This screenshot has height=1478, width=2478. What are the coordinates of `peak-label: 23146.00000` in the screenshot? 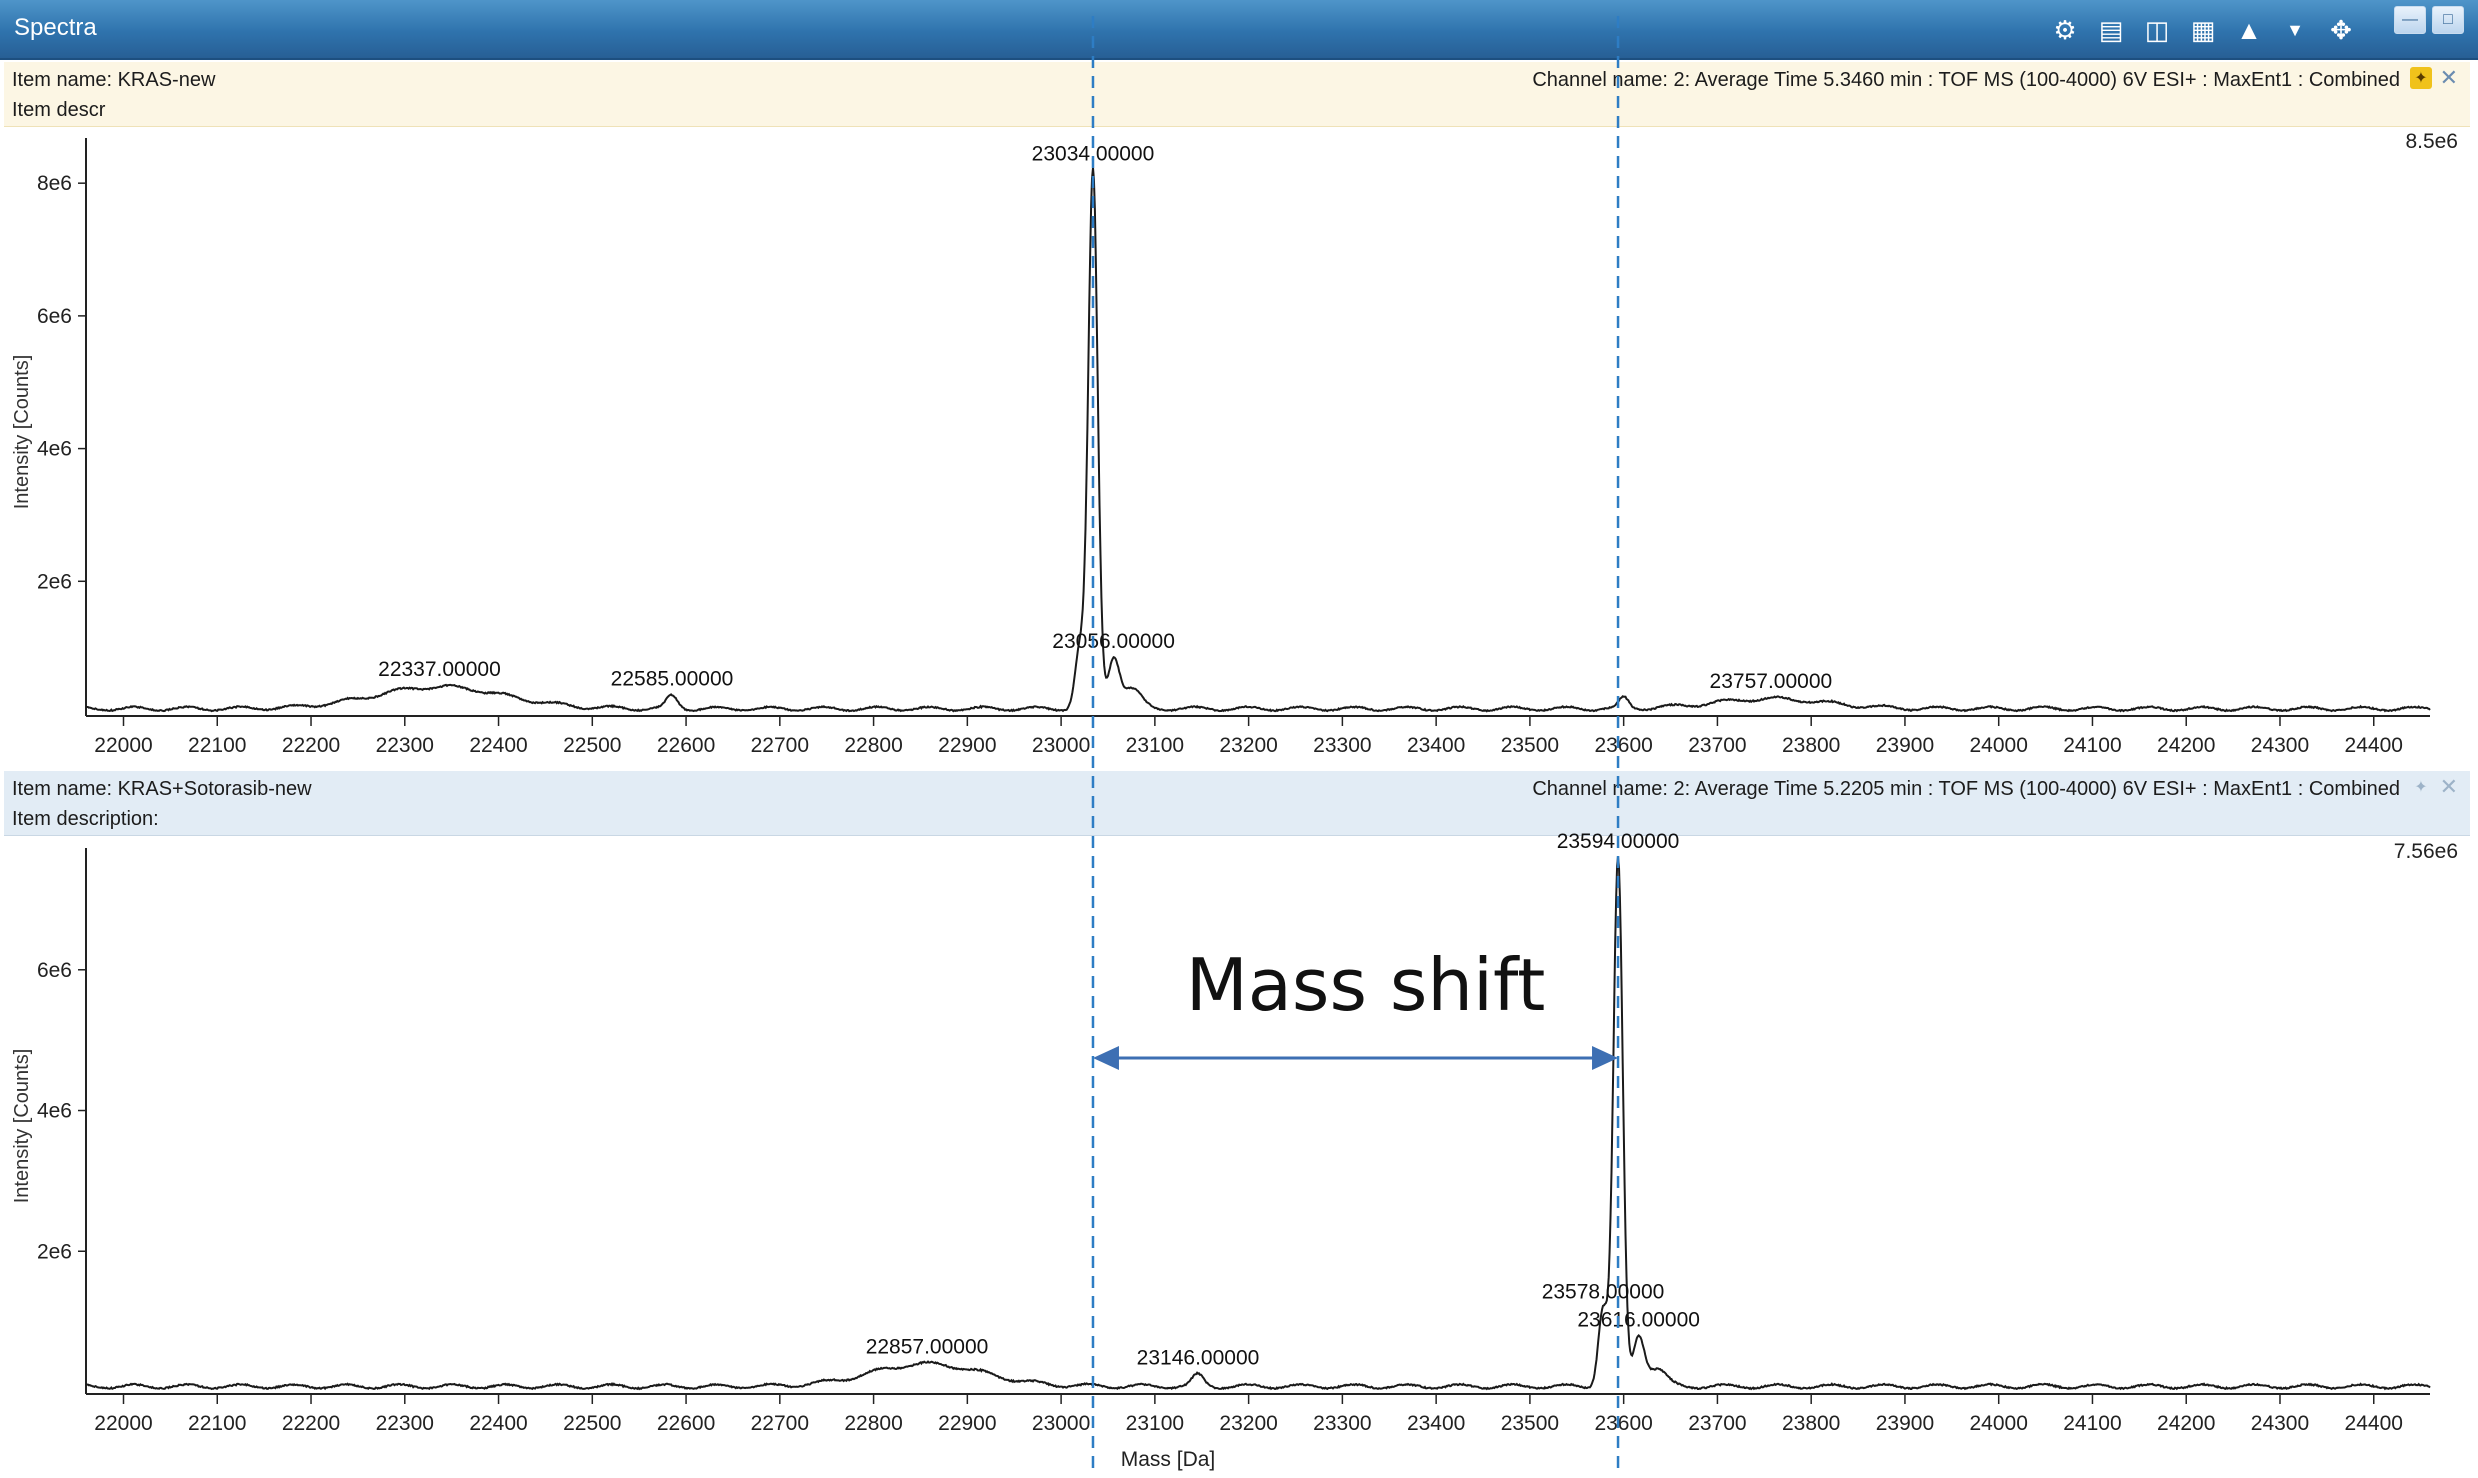 It's located at (1198, 1358).